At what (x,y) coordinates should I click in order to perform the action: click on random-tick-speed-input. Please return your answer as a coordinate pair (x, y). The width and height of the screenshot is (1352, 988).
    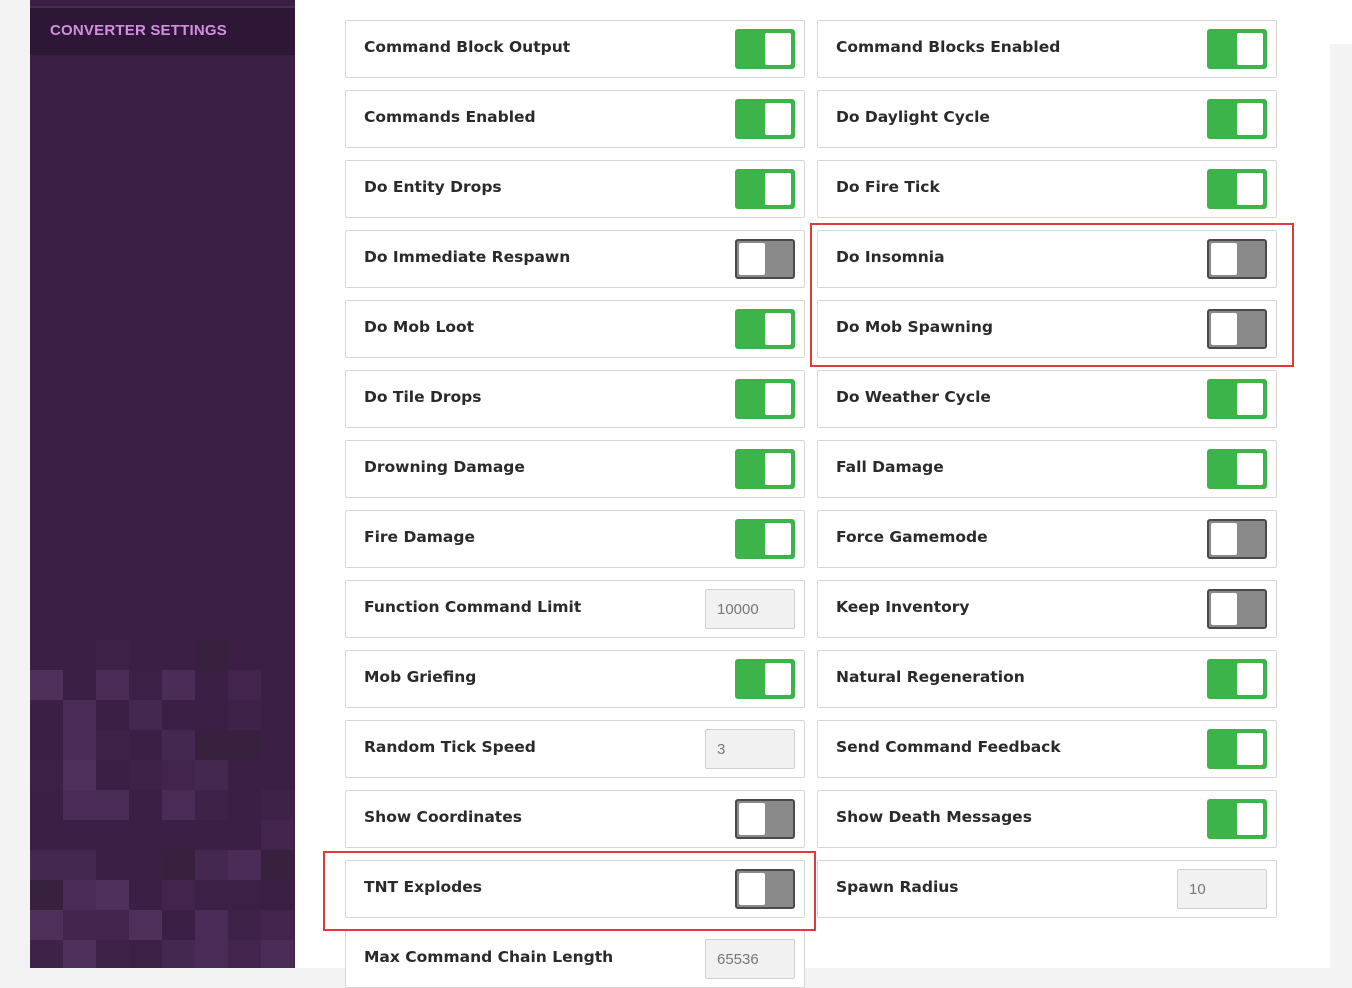
    Looking at the image, I should click on (750, 749).